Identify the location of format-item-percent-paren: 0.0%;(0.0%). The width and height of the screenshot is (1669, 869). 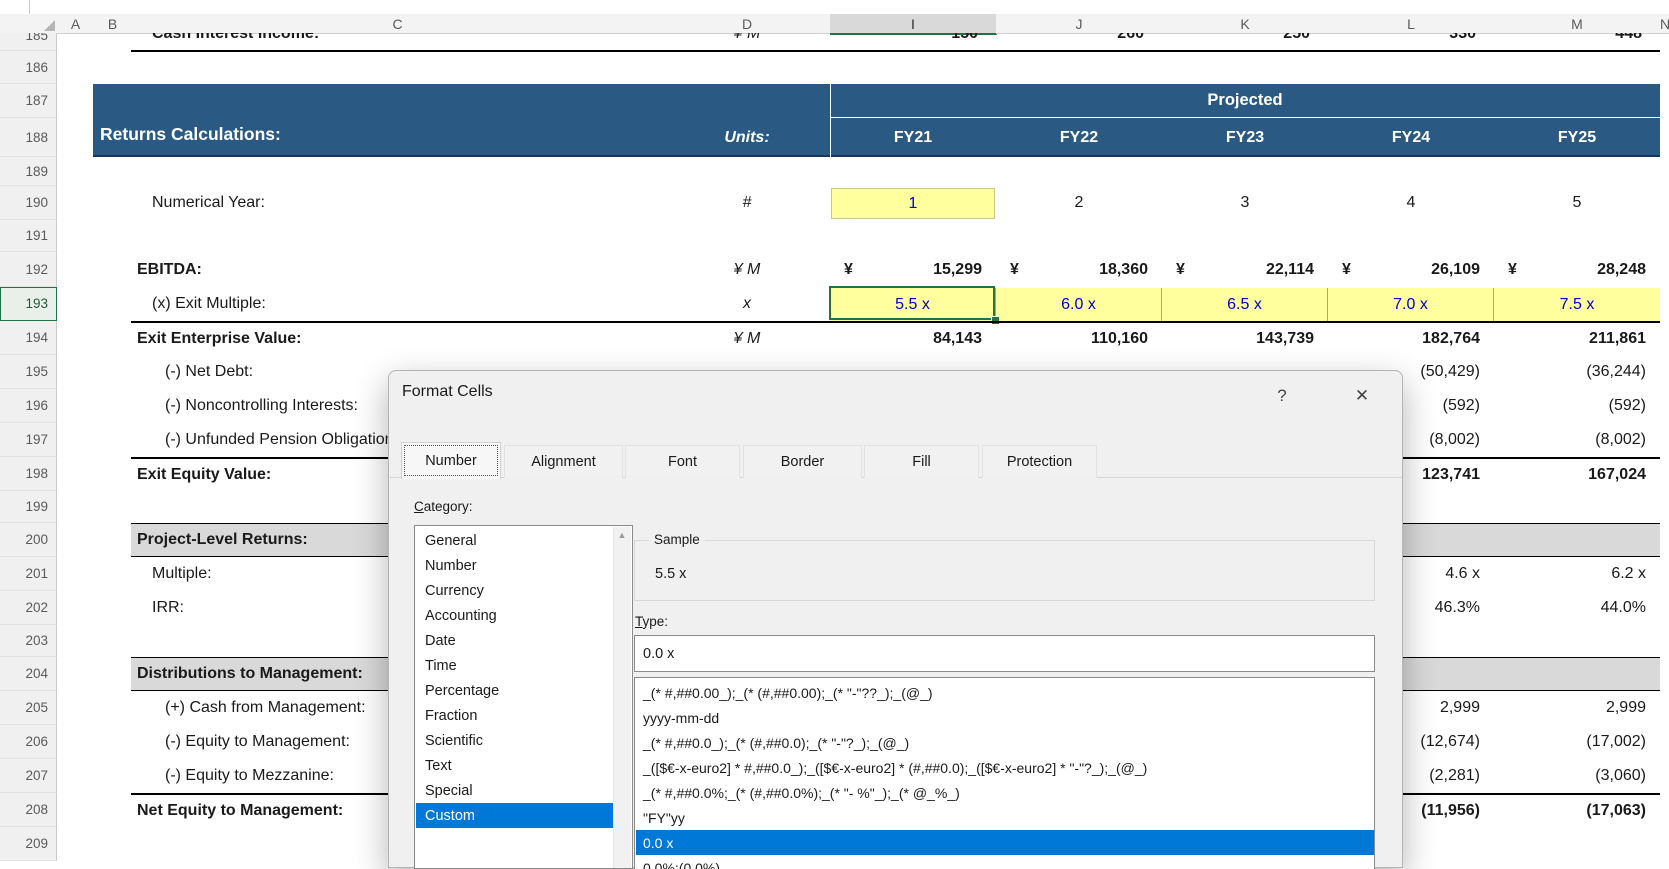
(1005, 862).